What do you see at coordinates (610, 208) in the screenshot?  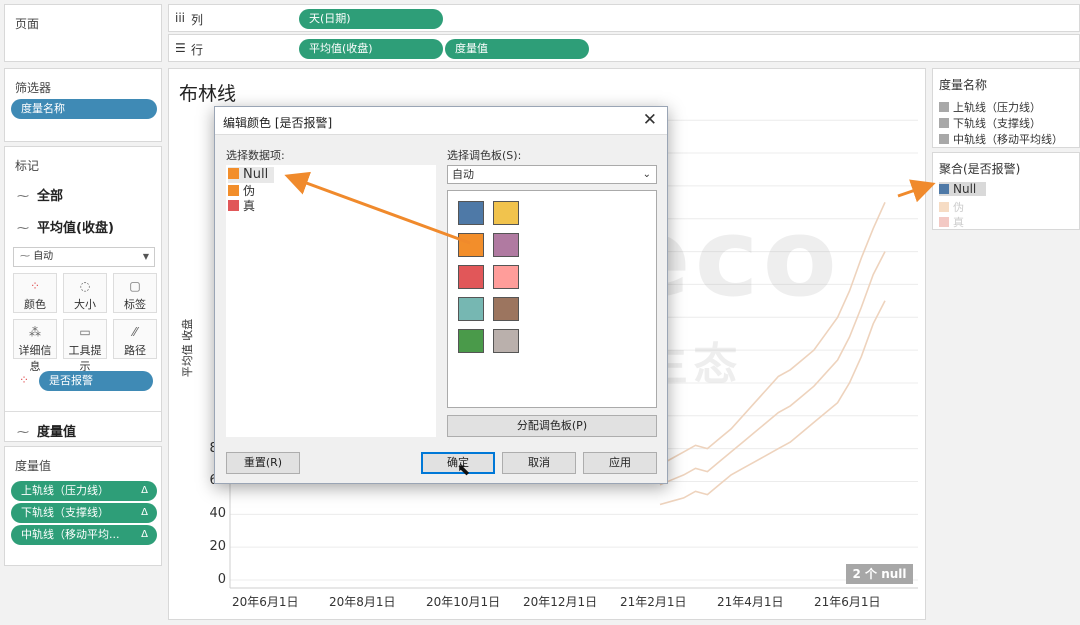 I see `annotation-arrows` at bounding box center [610, 208].